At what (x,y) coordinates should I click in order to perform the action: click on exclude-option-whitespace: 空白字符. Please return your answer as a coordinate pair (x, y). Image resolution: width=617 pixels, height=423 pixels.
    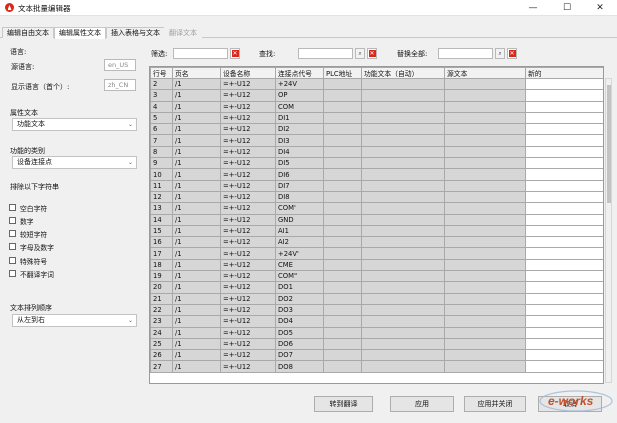
    Looking at the image, I should click on (28, 208).